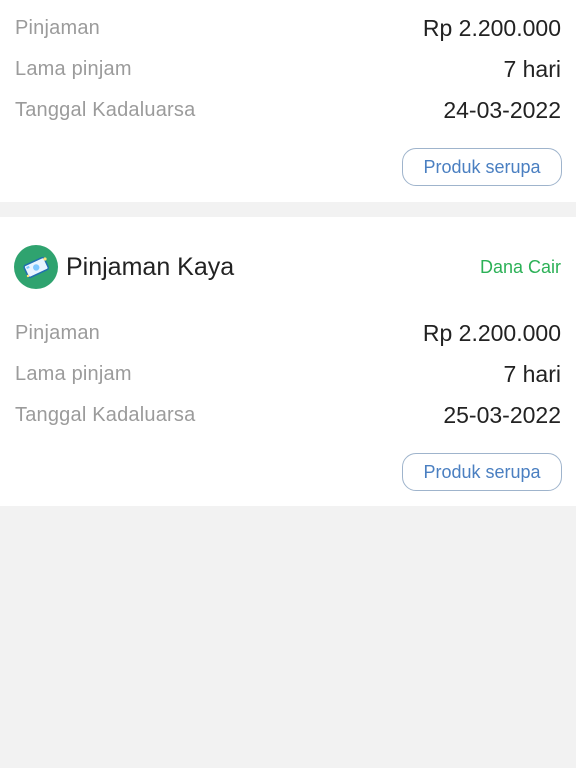 This screenshot has height=768, width=576. Describe the element at coordinates (502, 414) in the screenshot. I see `expiry-date-value: 25-03-2022` at that location.